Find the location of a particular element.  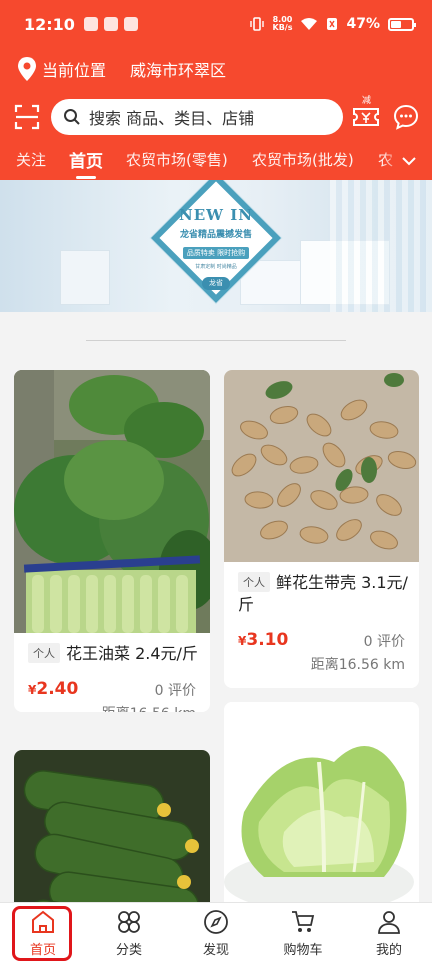

battery-percent: 47% is located at coordinates (363, 24).